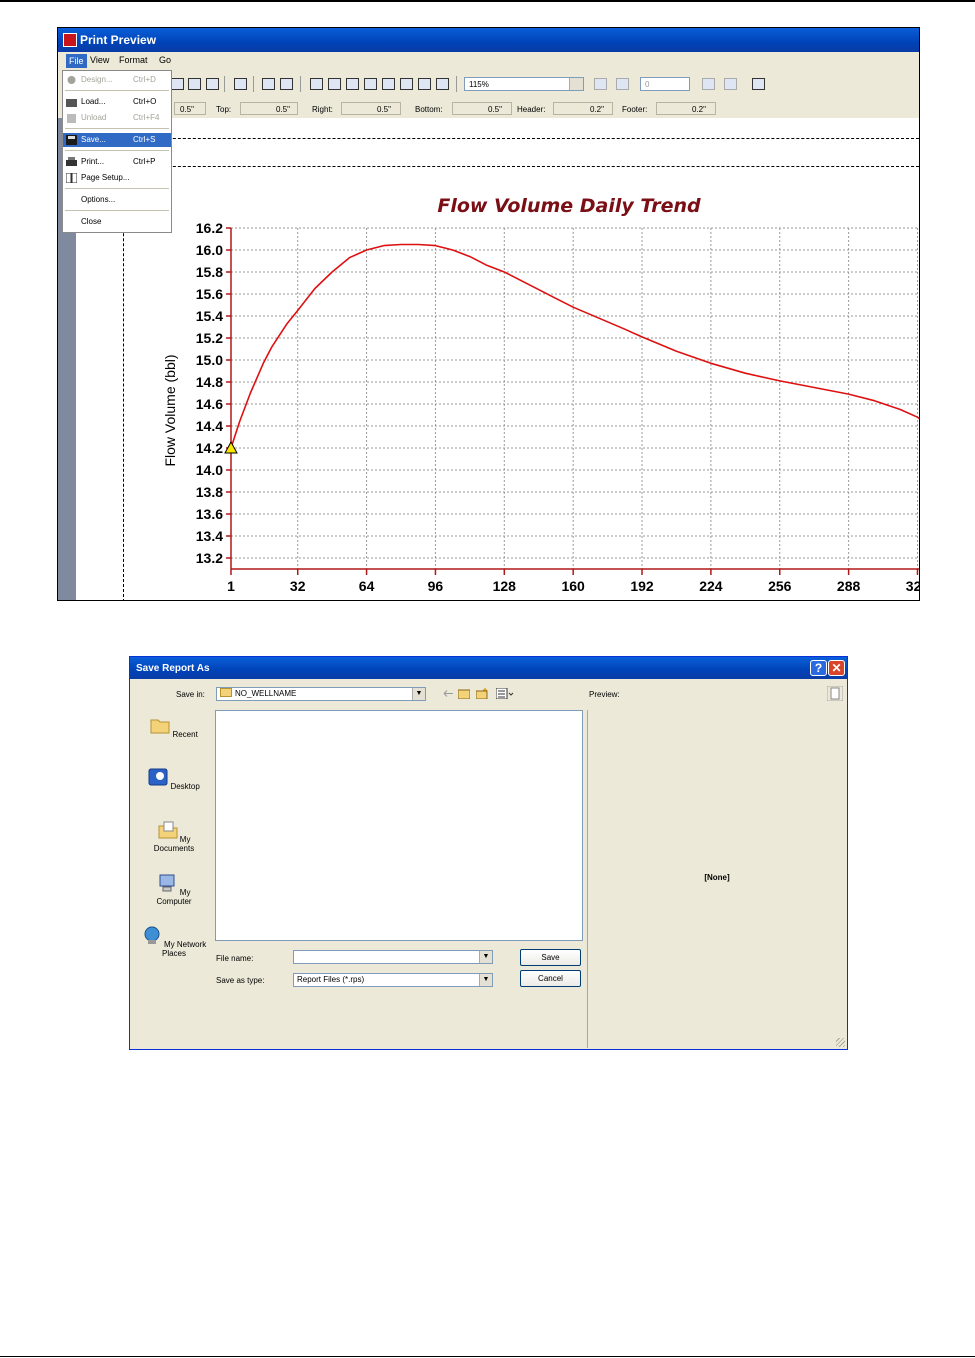 The image size is (975, 1358). Describe the element at coordinates (117, 222) in the screenshot. I see `menu-item-close: Close` at that location.